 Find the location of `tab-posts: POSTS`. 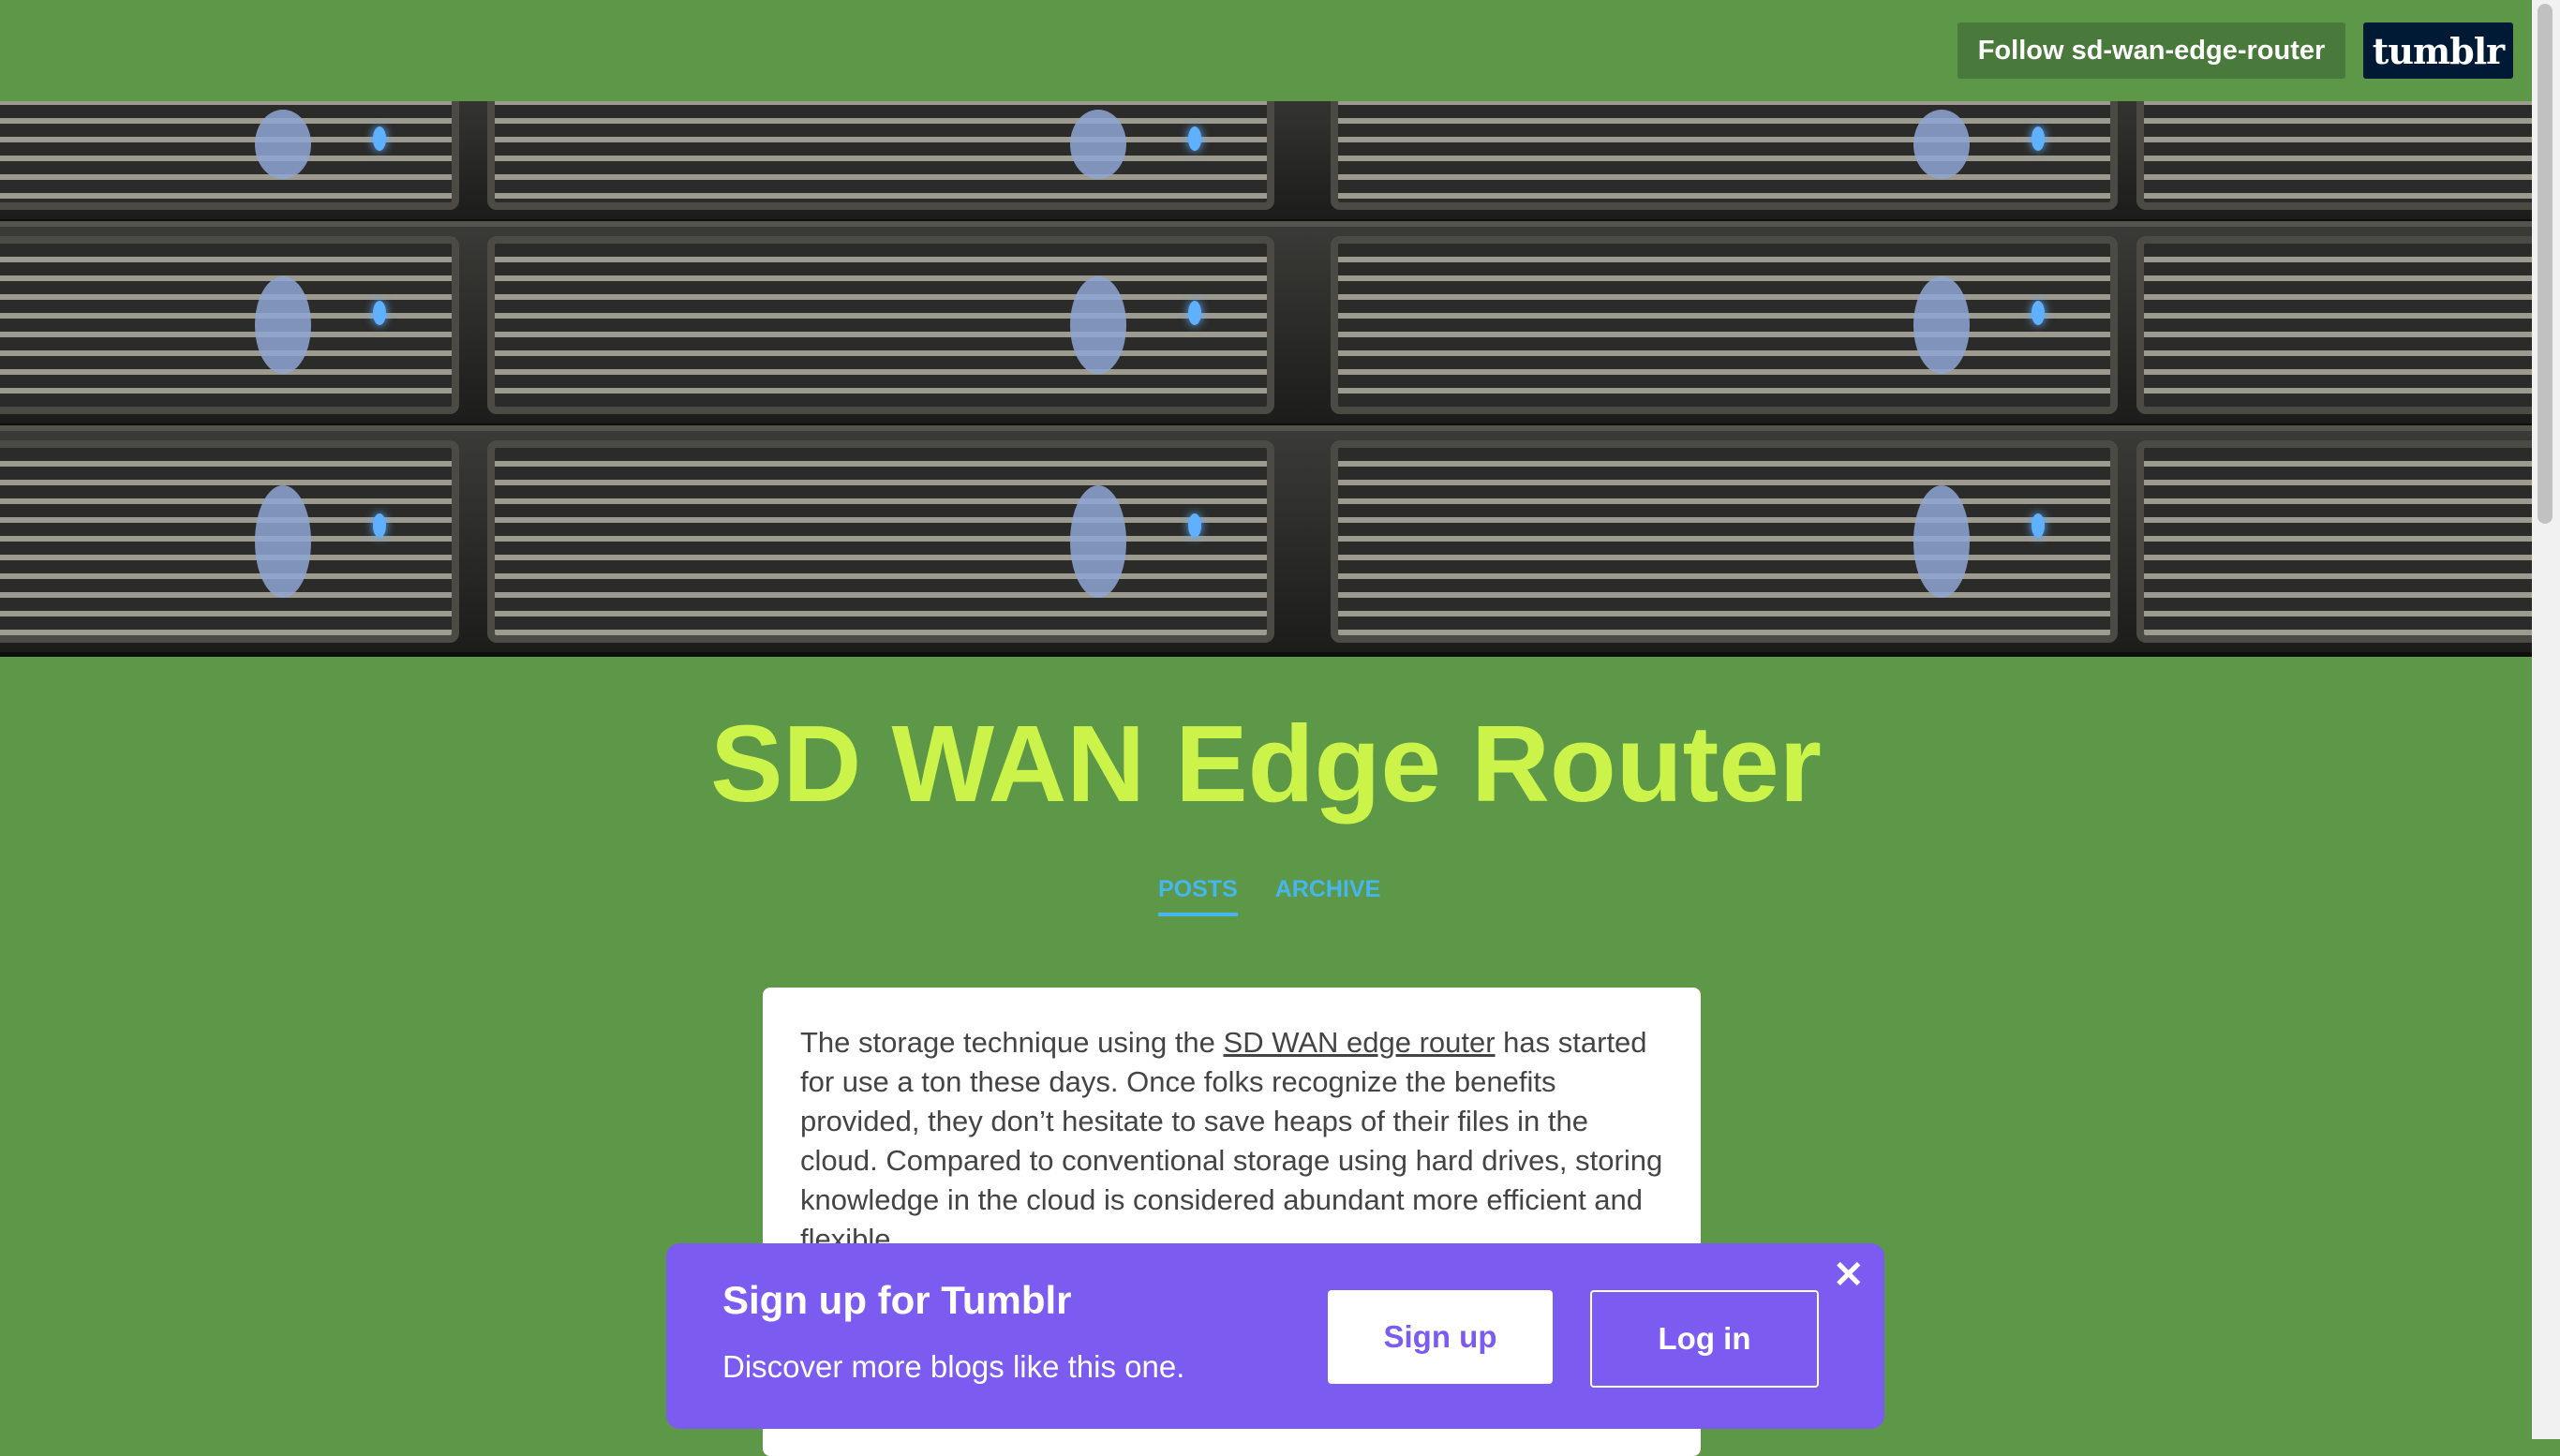

tab-posts: POSTS is located at coordinates (1198, 896).